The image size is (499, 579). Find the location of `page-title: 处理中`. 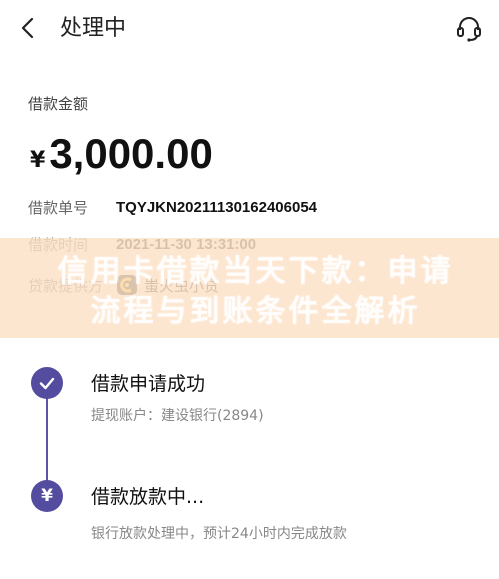

page-title: 处理中 is located at coordinates (93, 28).